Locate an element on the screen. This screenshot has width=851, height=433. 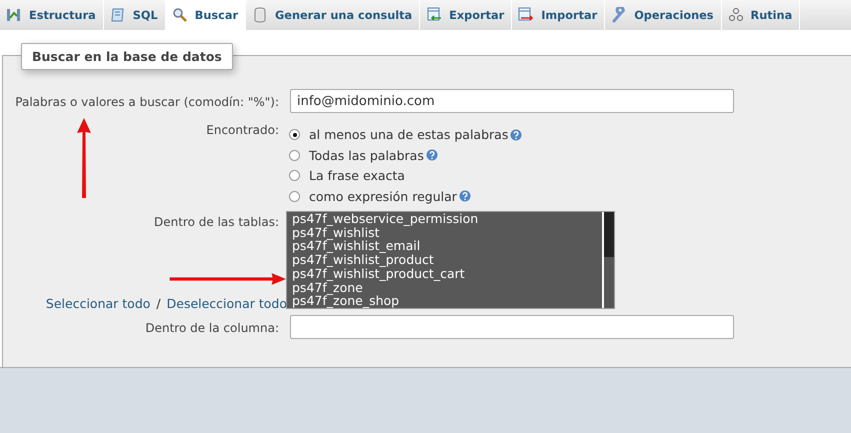
select-all-link: Seleccionar todo is located at coordinates (98, 303).